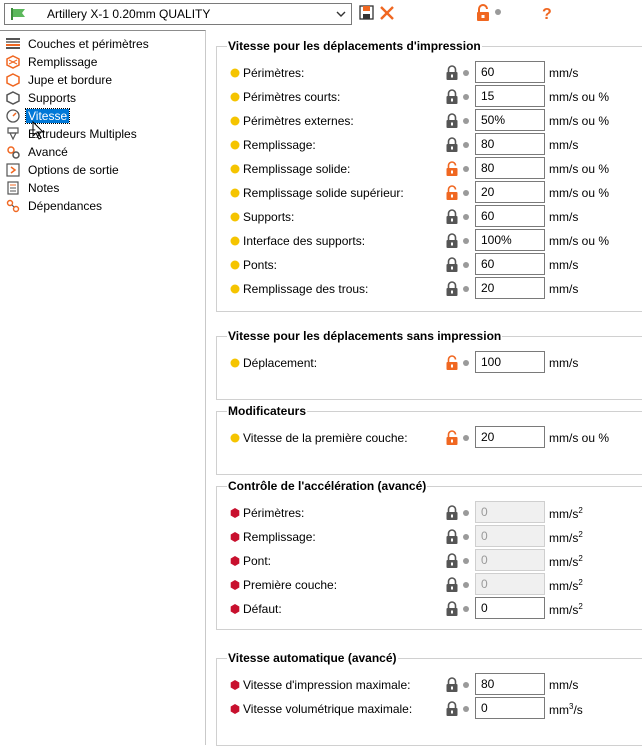 The height and width of the screenshot is (746, 642). What do you see at coordinates (257, 561) in the screenshot?
I see `setting-label: Pont:` at bounding box center [257, 561].